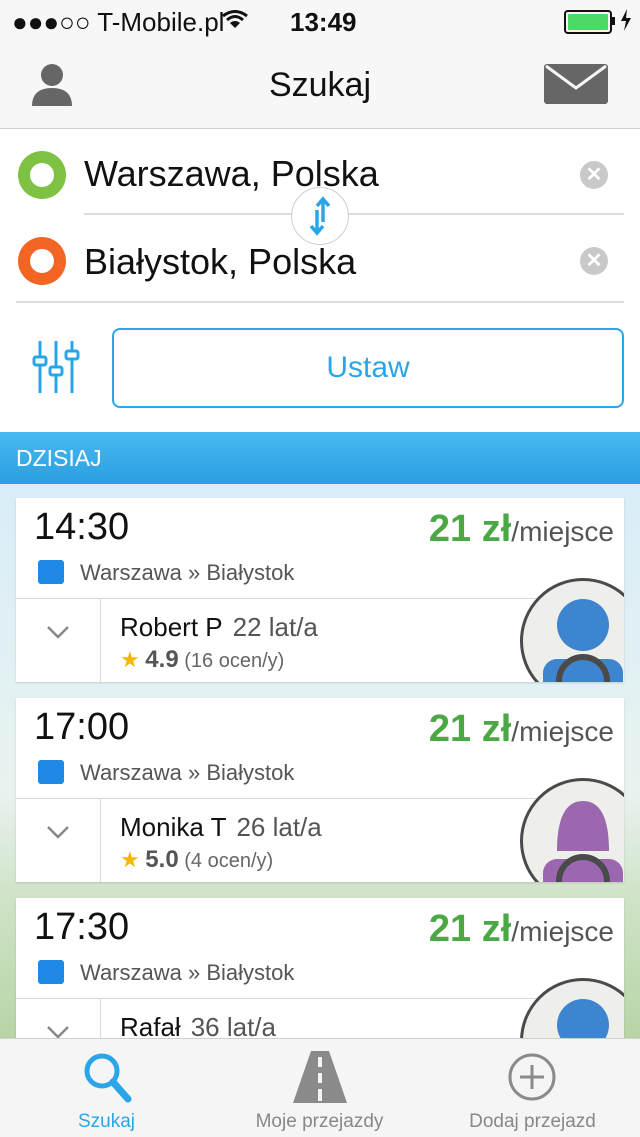 This screenshot has height=1137, width=640. I want to click on battery-icon, so click(588, 22).